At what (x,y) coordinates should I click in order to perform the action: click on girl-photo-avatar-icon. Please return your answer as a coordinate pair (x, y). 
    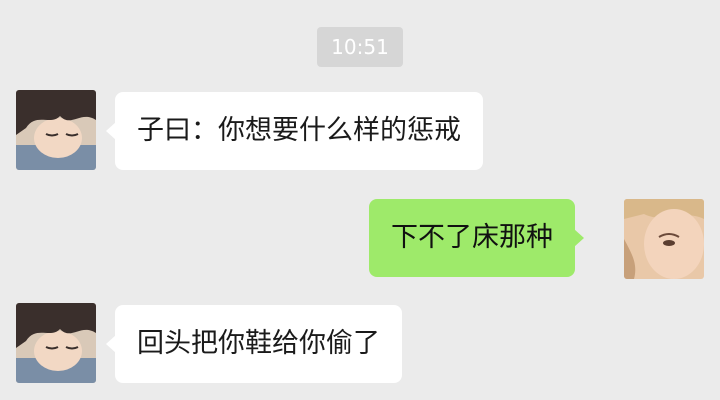
    Looking at the image, I should click on (664, 239).